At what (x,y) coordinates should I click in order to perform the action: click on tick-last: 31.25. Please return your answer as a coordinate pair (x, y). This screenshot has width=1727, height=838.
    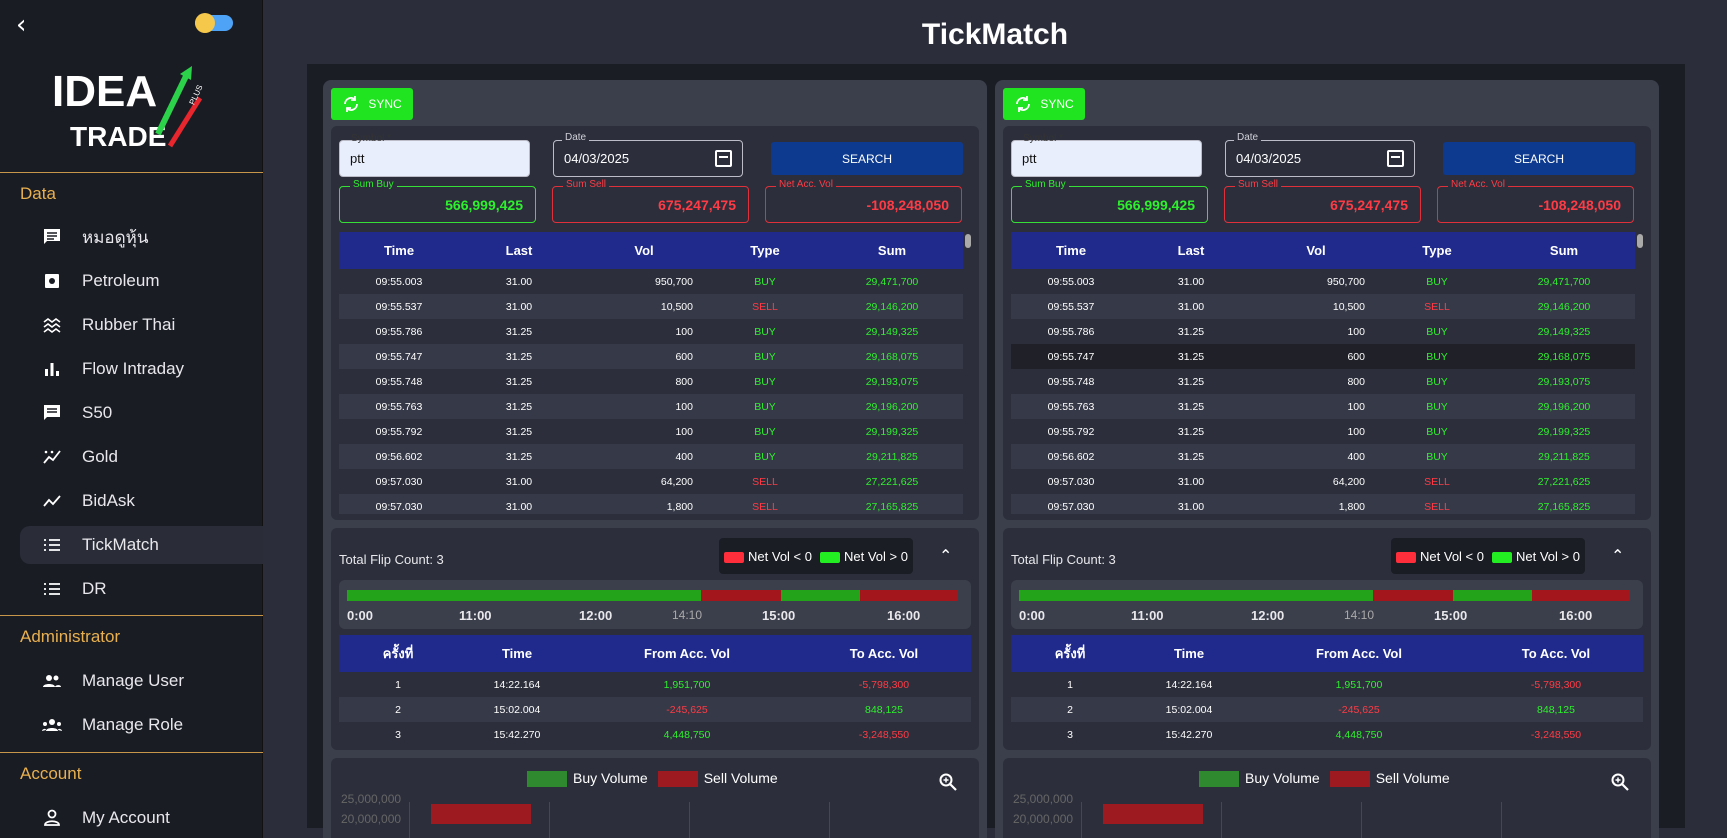
    Looking at the image, I should click on (1191, 381).